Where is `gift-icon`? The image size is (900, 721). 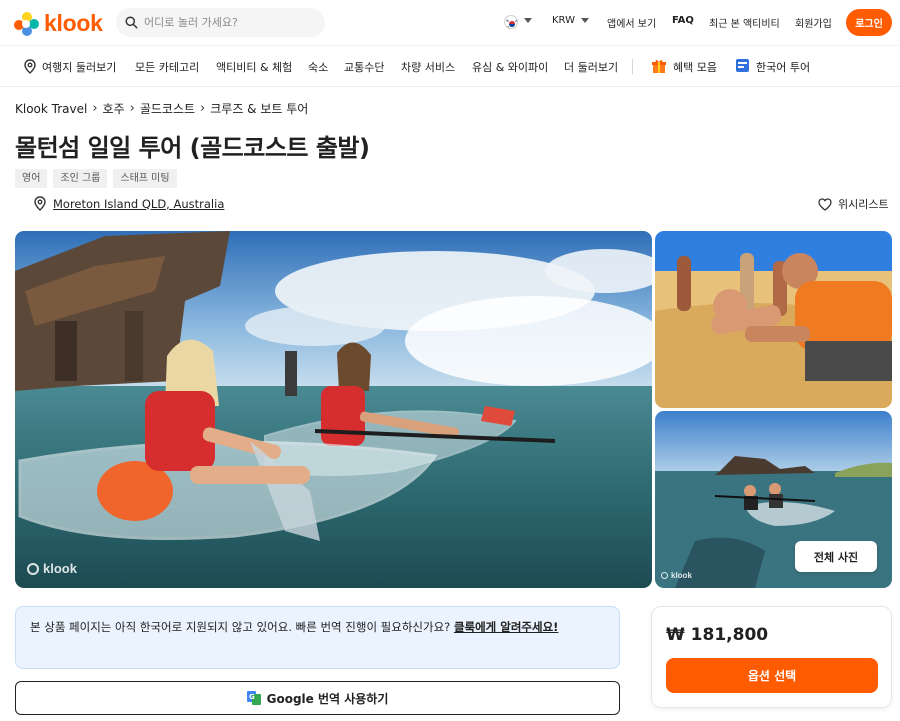
gift-icon is located at coordinates (659, 66).